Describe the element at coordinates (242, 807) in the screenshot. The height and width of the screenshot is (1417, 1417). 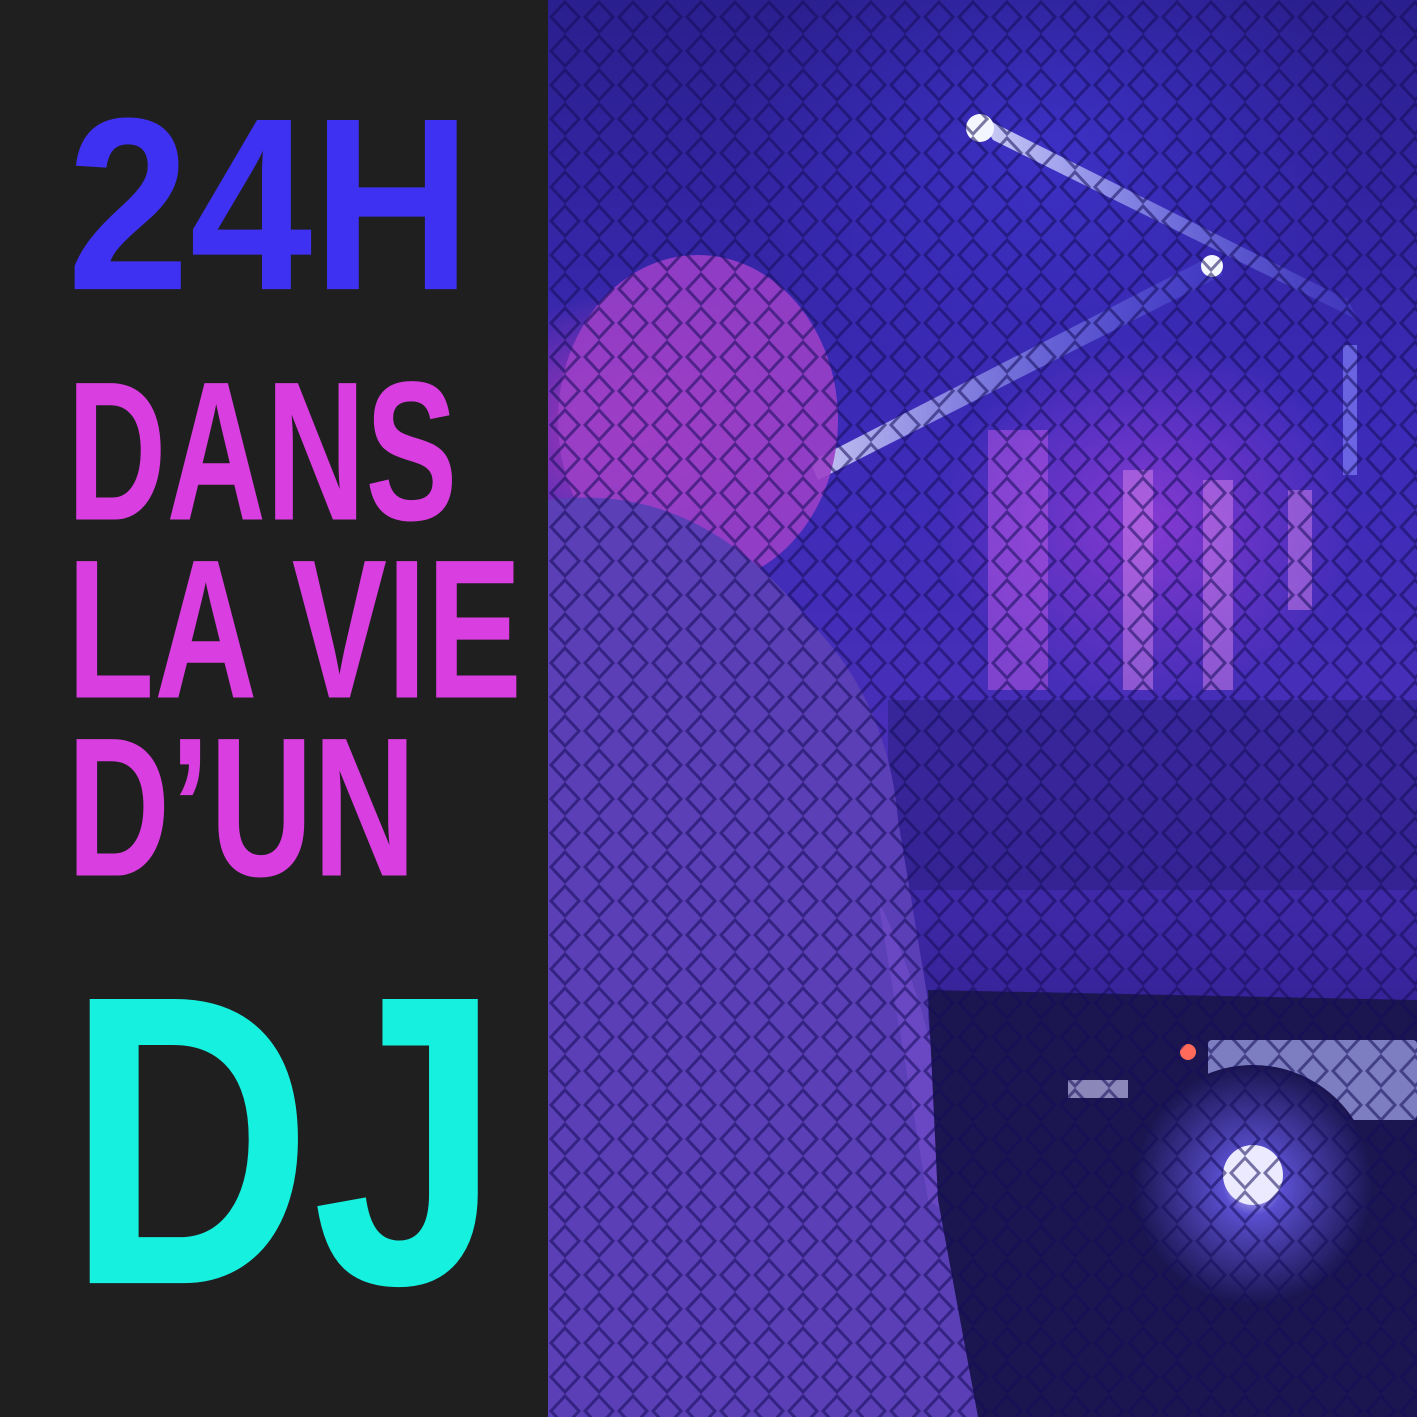
I see `title-line-dun: D’UN` at that location.